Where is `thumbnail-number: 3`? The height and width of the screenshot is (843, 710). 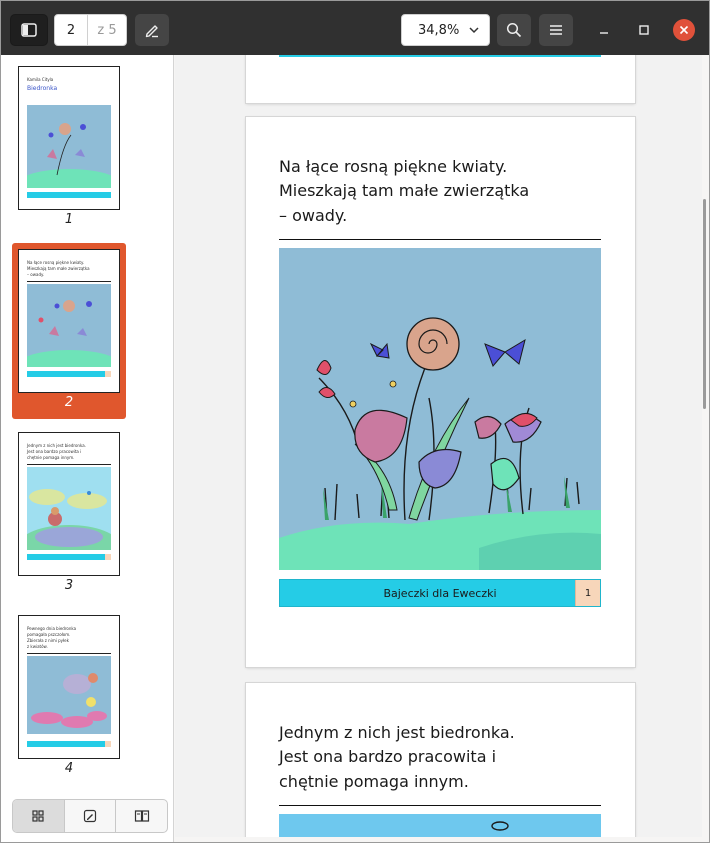 thumbnail-number: 3 is located at coordinates (69, 585).